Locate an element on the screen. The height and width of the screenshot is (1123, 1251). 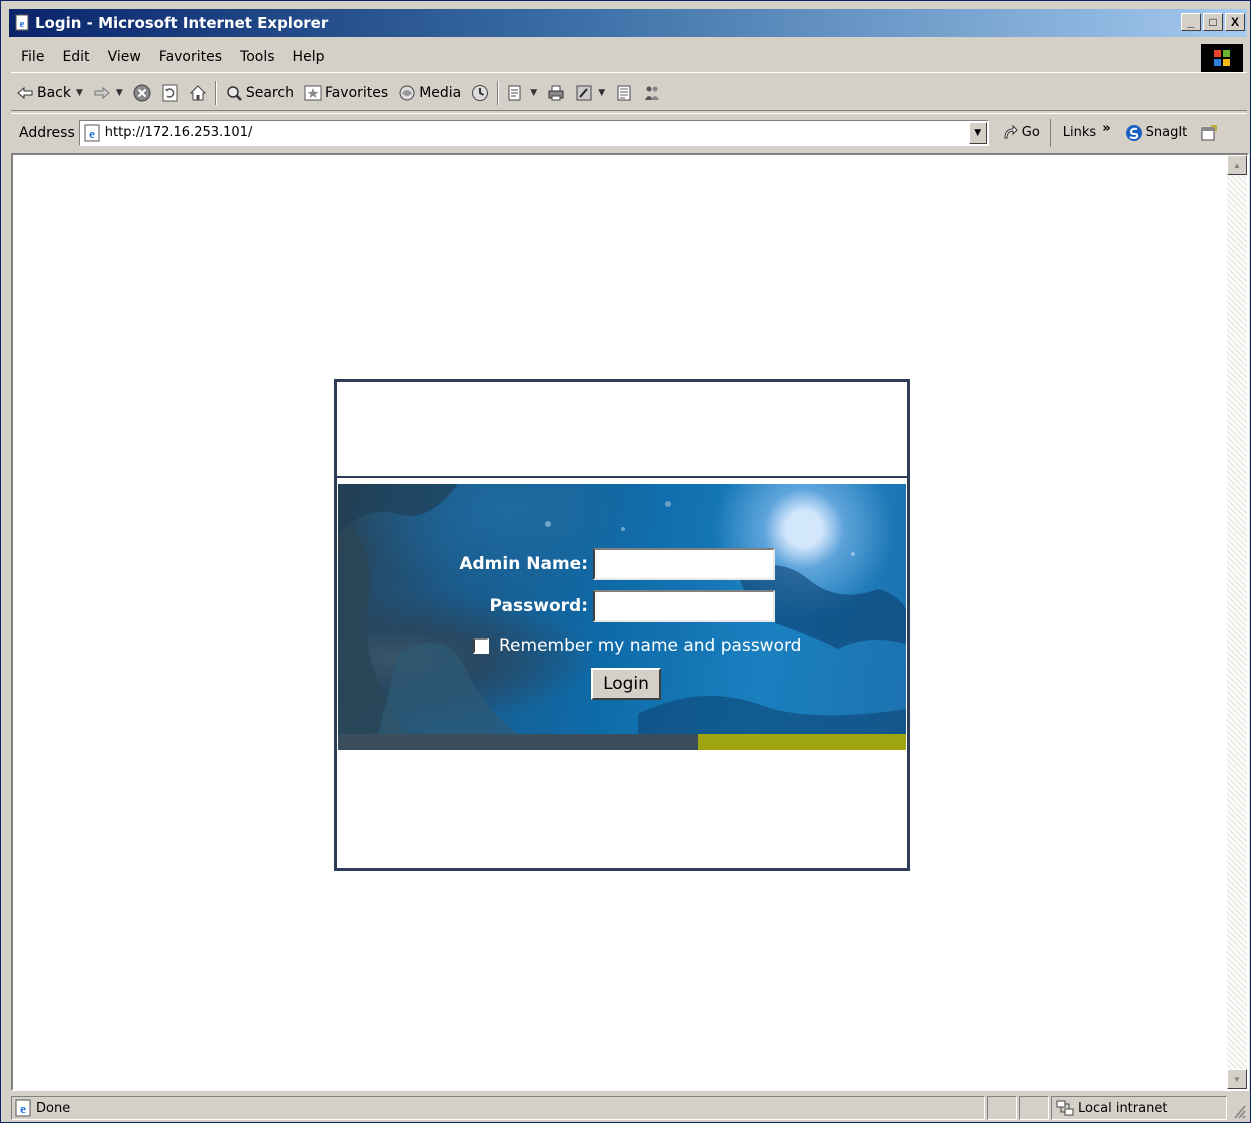
forward-dropdown-icon: ▼ is located at coordinates (119, 93).